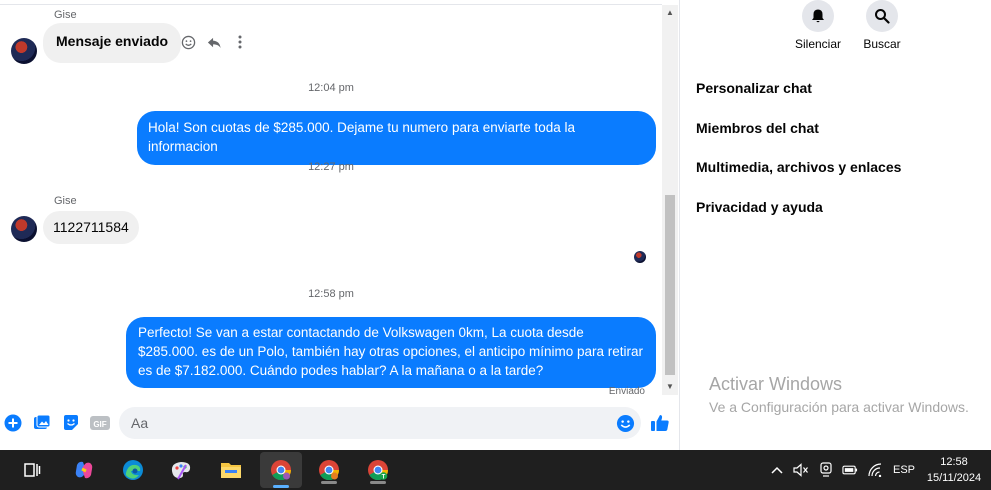 This screenshot has width=991, height=490. Describe the element at coordinates (380, 423) in the screenshot. I see `message-input` at that location.